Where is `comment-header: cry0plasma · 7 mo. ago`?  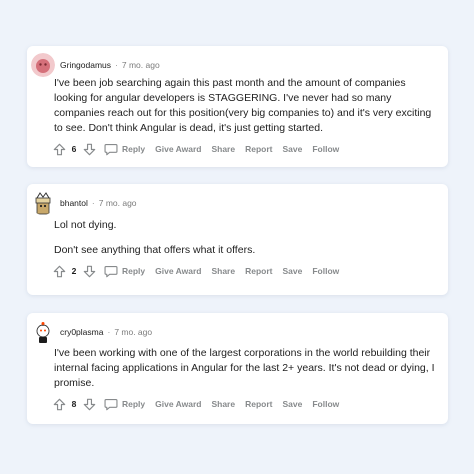 comment-header: cry0plasma · 7 mo. ago is located at coordinates (91, 332).